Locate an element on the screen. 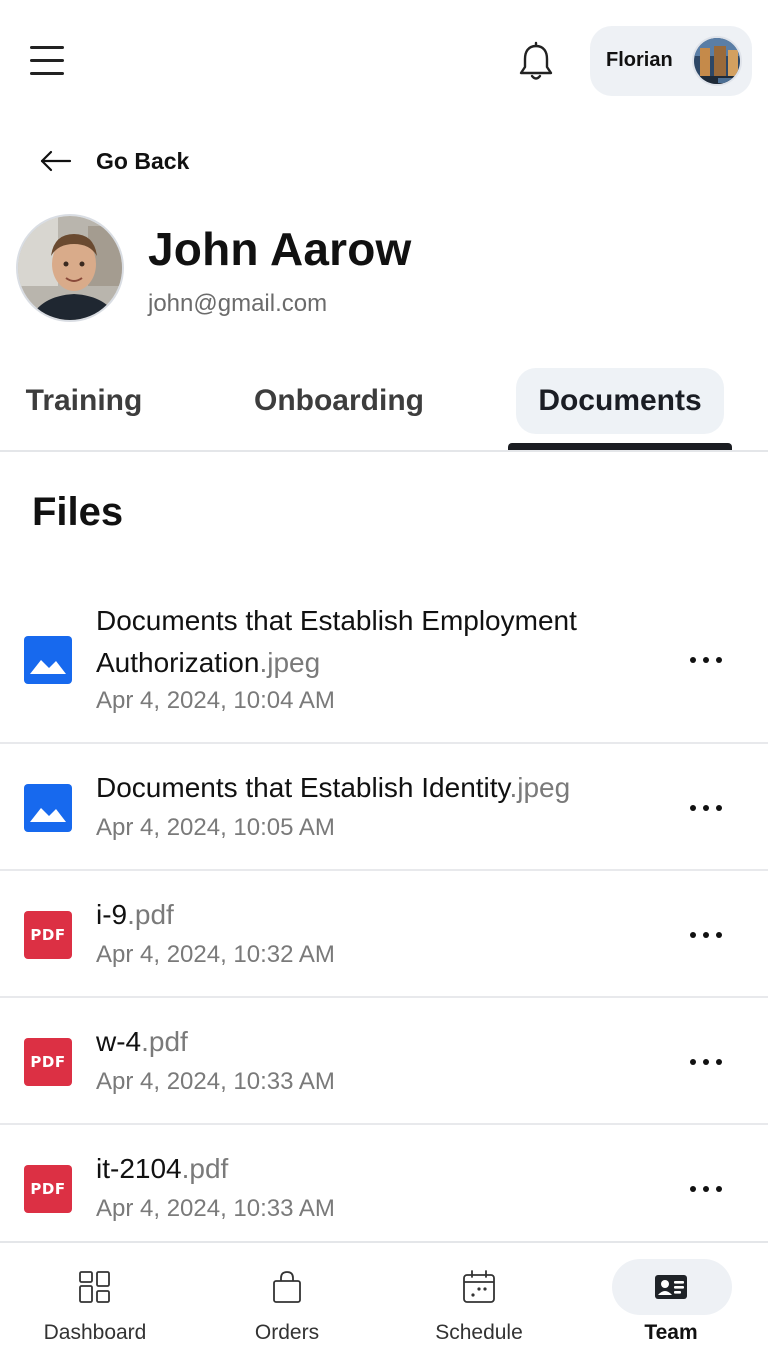 The height and width of the screenshot is (1366, 768). go-back-label: Go Back is located at coordinates (143, 160).